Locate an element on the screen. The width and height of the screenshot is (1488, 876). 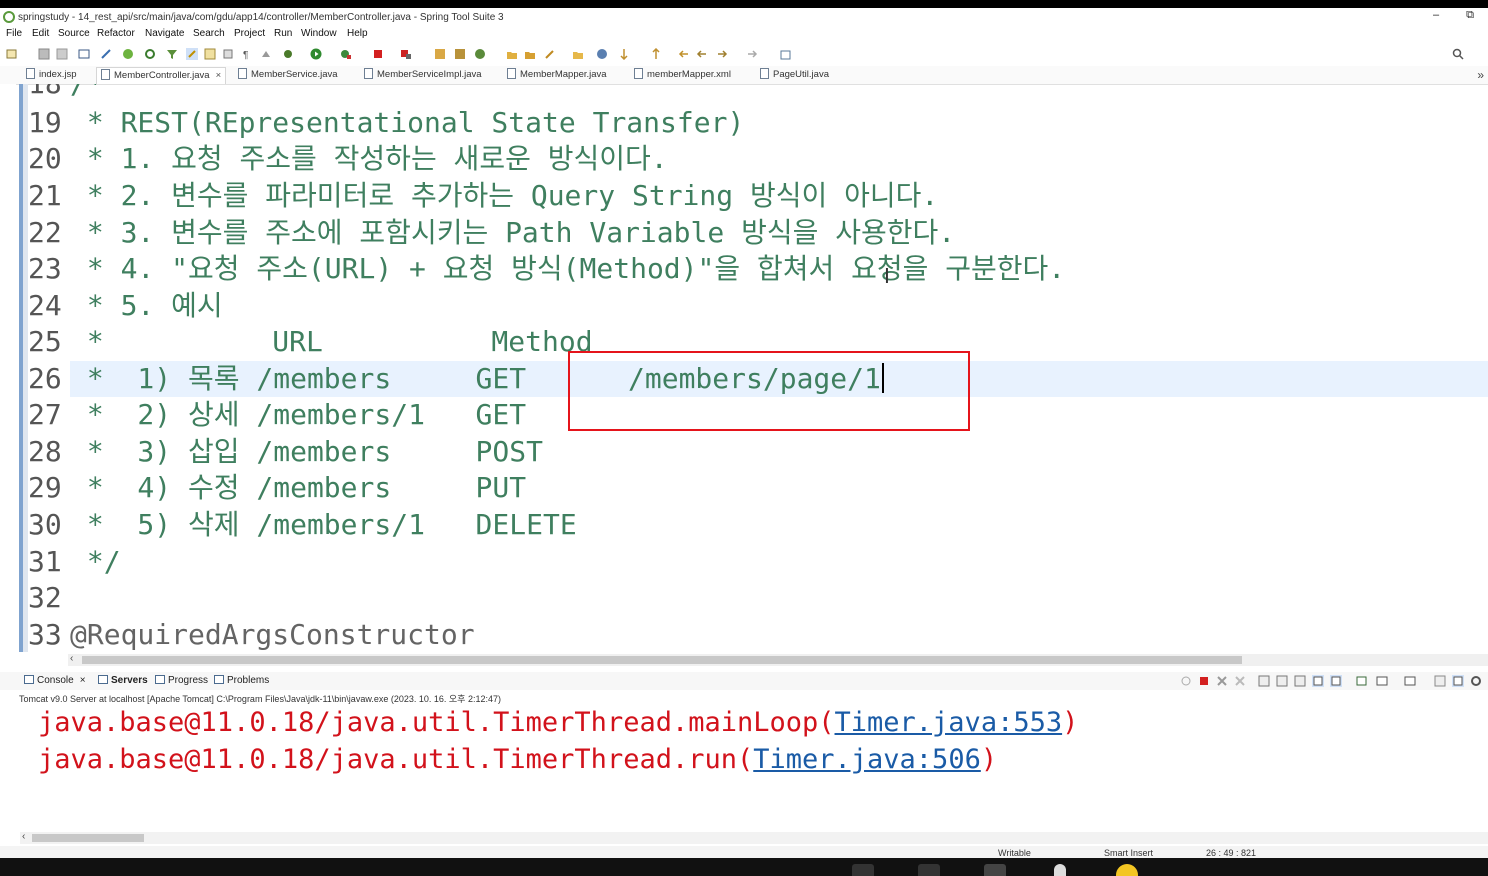
debug-icon is located at coordinates (288, 54).